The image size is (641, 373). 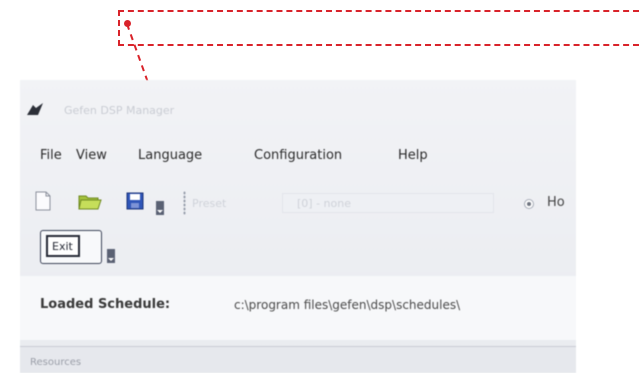 What do you see at coordinates (413, 155) in the screenshot?
I see `menu-help: Help` at bounding box center [413, 155].